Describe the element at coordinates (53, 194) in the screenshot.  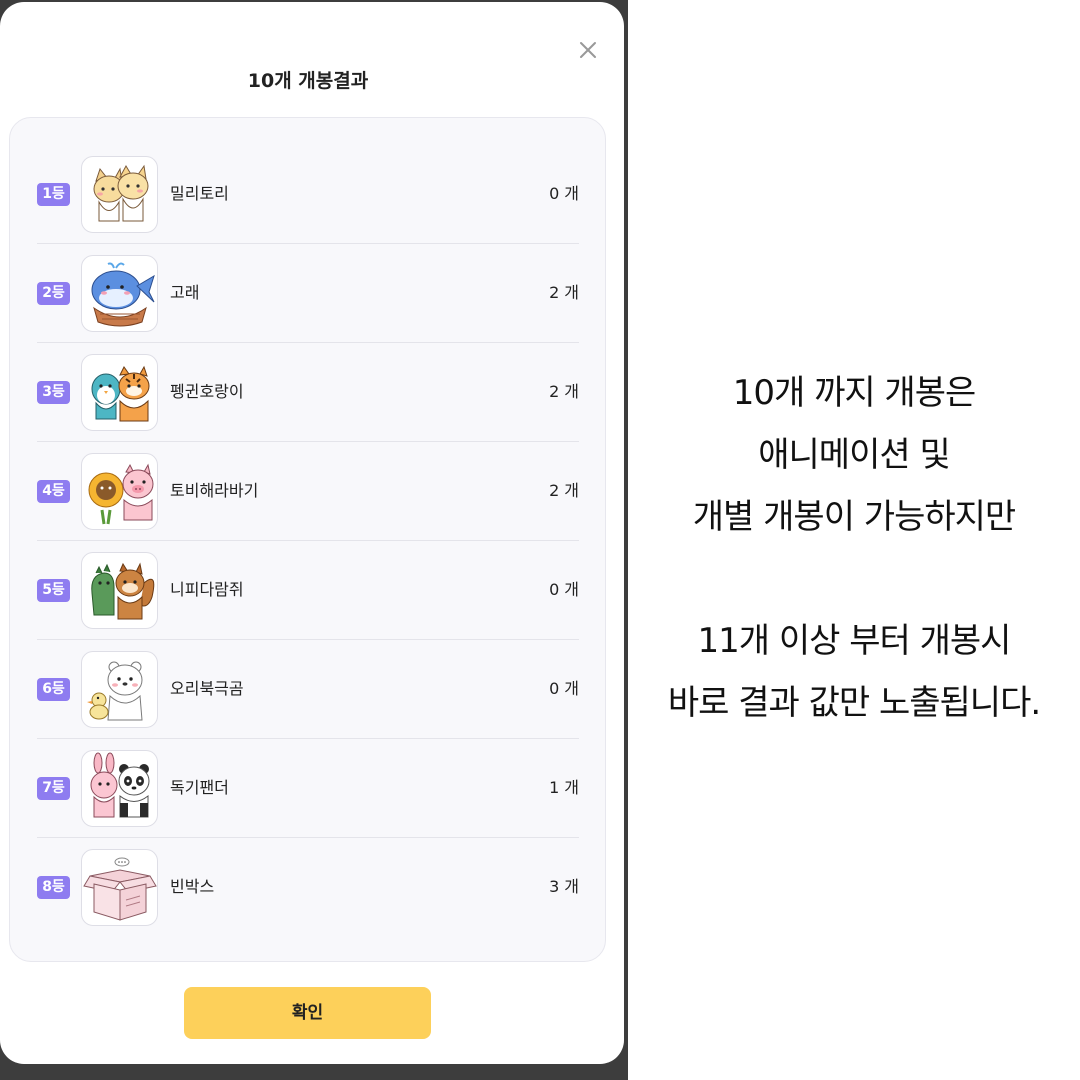
I see `rank-badge: 1등` at that location.